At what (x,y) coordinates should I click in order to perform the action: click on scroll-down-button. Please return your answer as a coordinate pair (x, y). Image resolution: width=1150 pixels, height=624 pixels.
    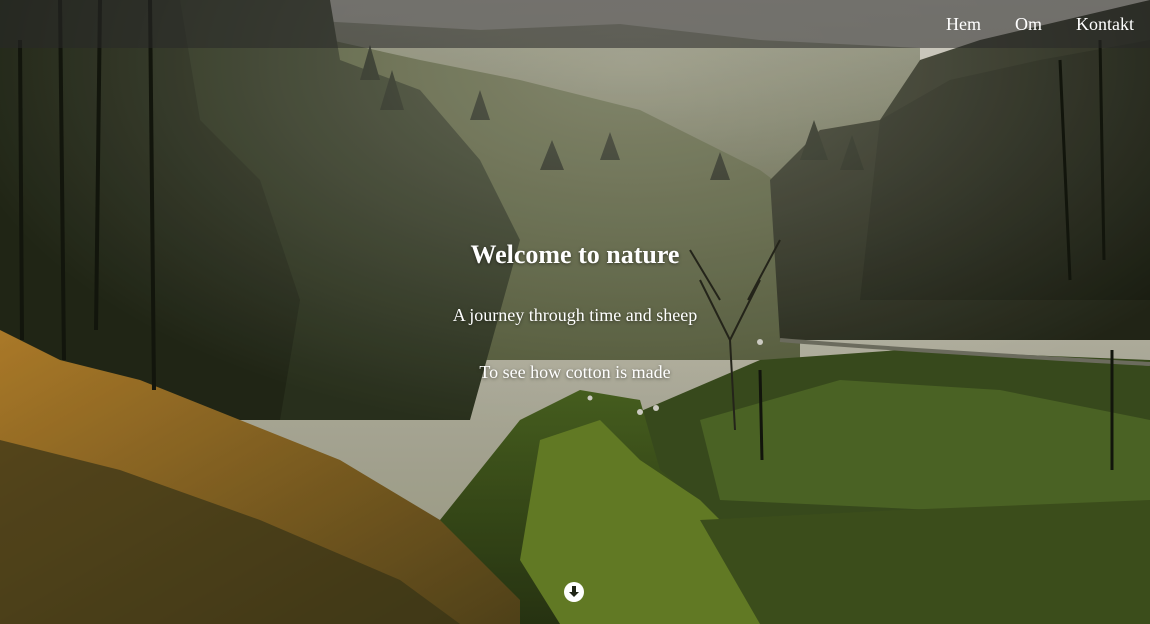
    Looking at the image, I should click on (574, 592).